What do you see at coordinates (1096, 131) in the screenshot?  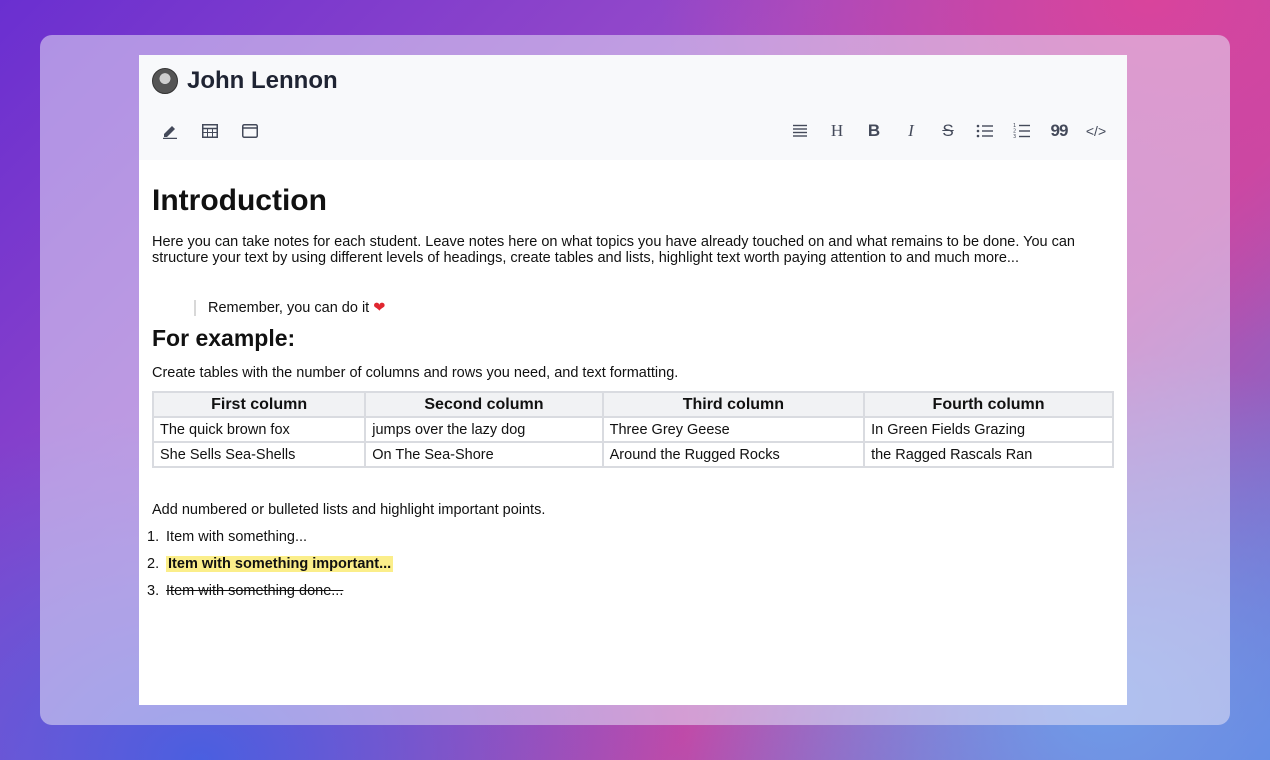 I see `code-icon: </>` at bounding box center [1096, 131].